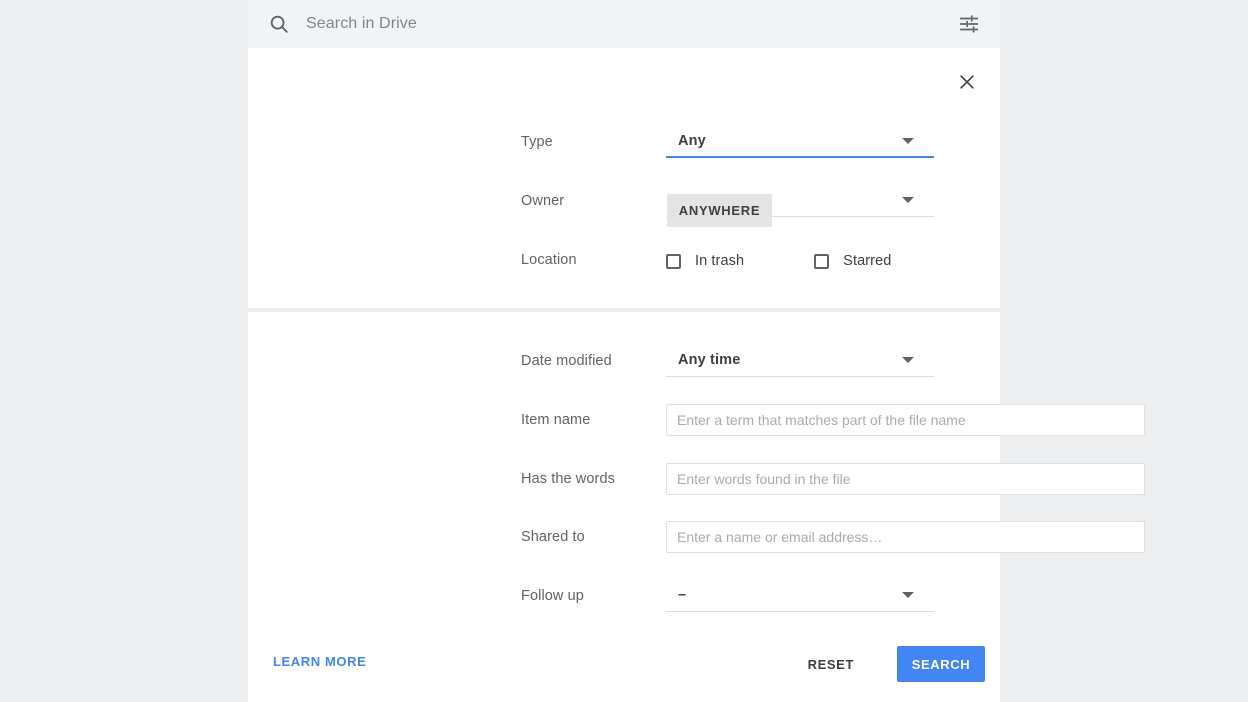 This screenshot has height=702, width=1248. What do you see at coordinates (319, 661) in the screenshot?
I see `learn-more-link: LEARN MORE` at bounding box center [319, 661].